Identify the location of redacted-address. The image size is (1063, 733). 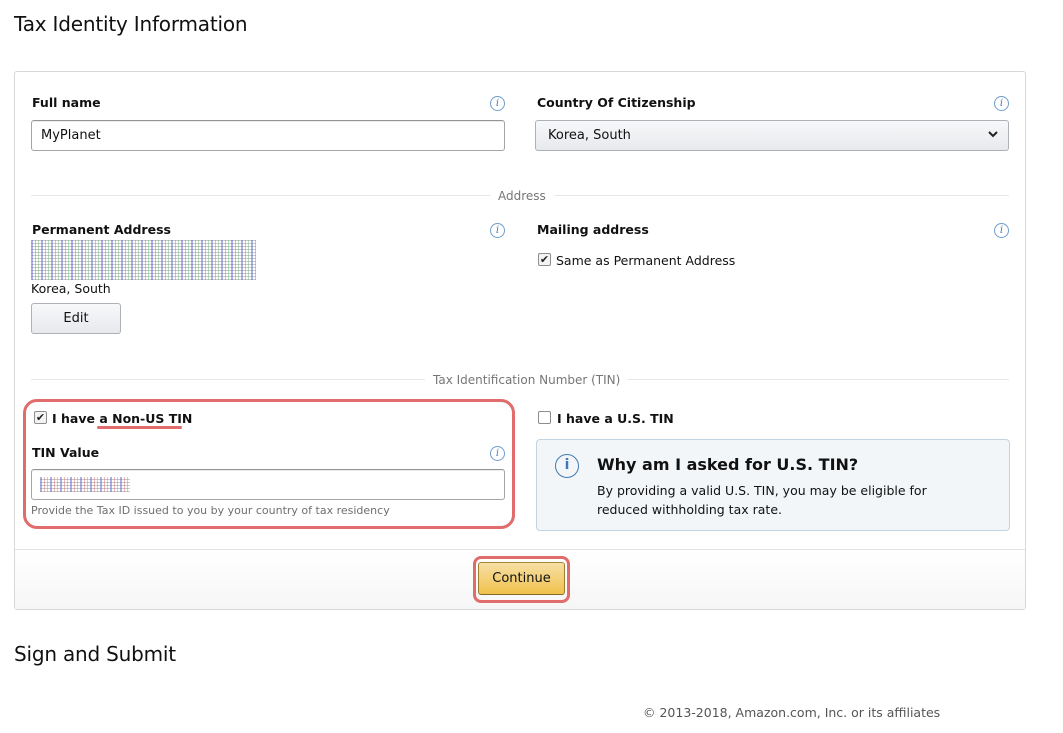
(143, 260).